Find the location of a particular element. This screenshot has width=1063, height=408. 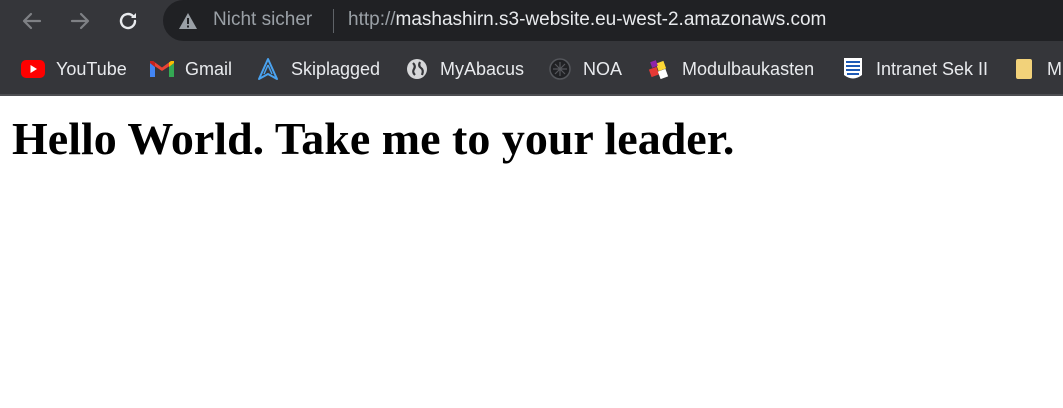

back-button is located at coordinates (32, 21).